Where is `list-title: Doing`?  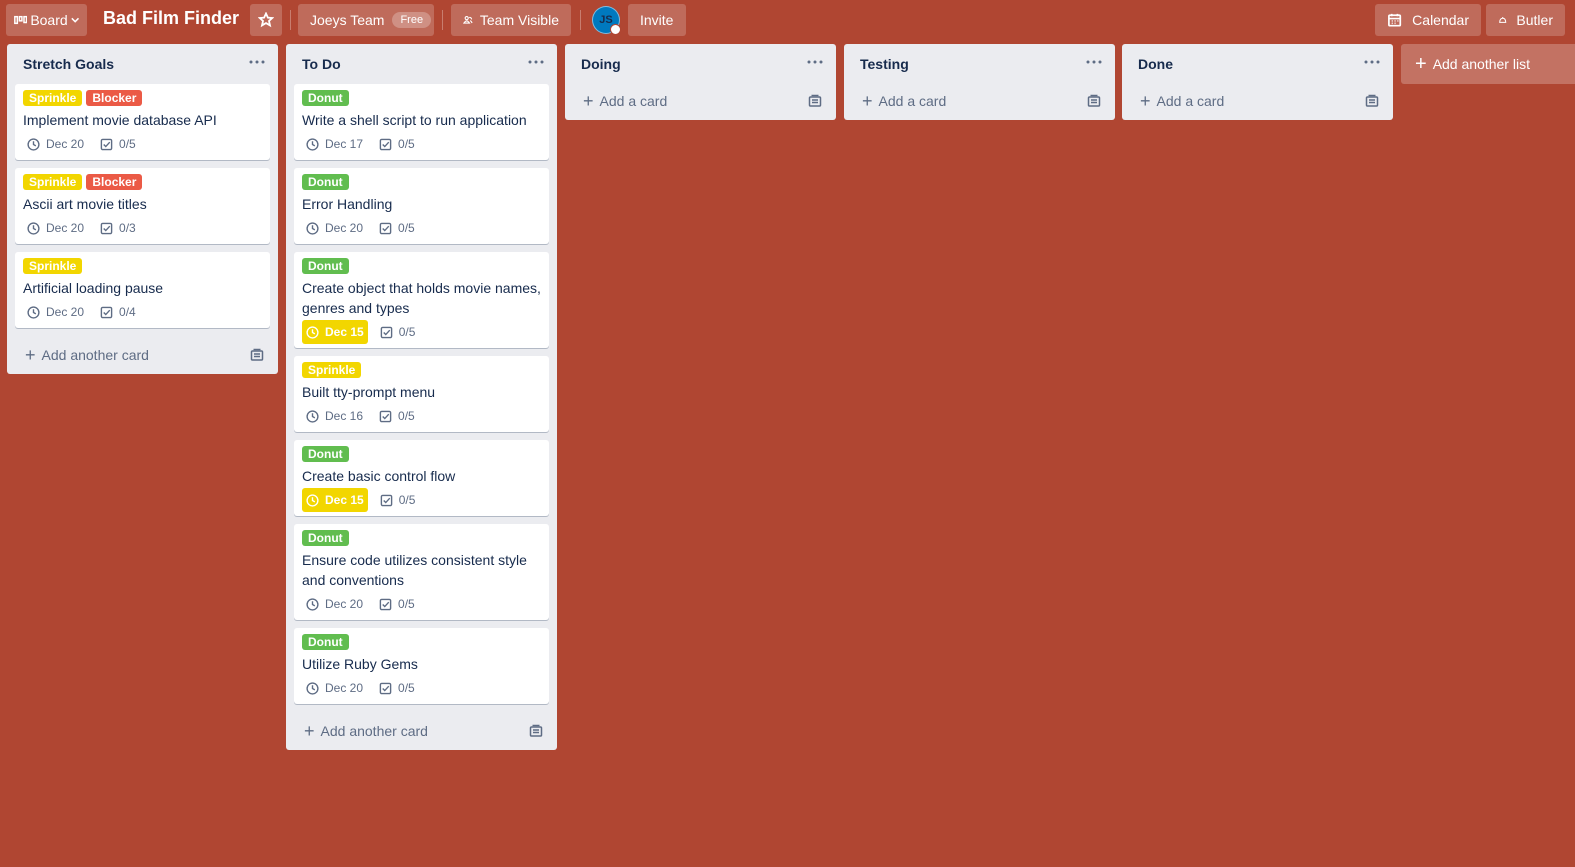
list-title: Doing is located at coordinates (601, 64).